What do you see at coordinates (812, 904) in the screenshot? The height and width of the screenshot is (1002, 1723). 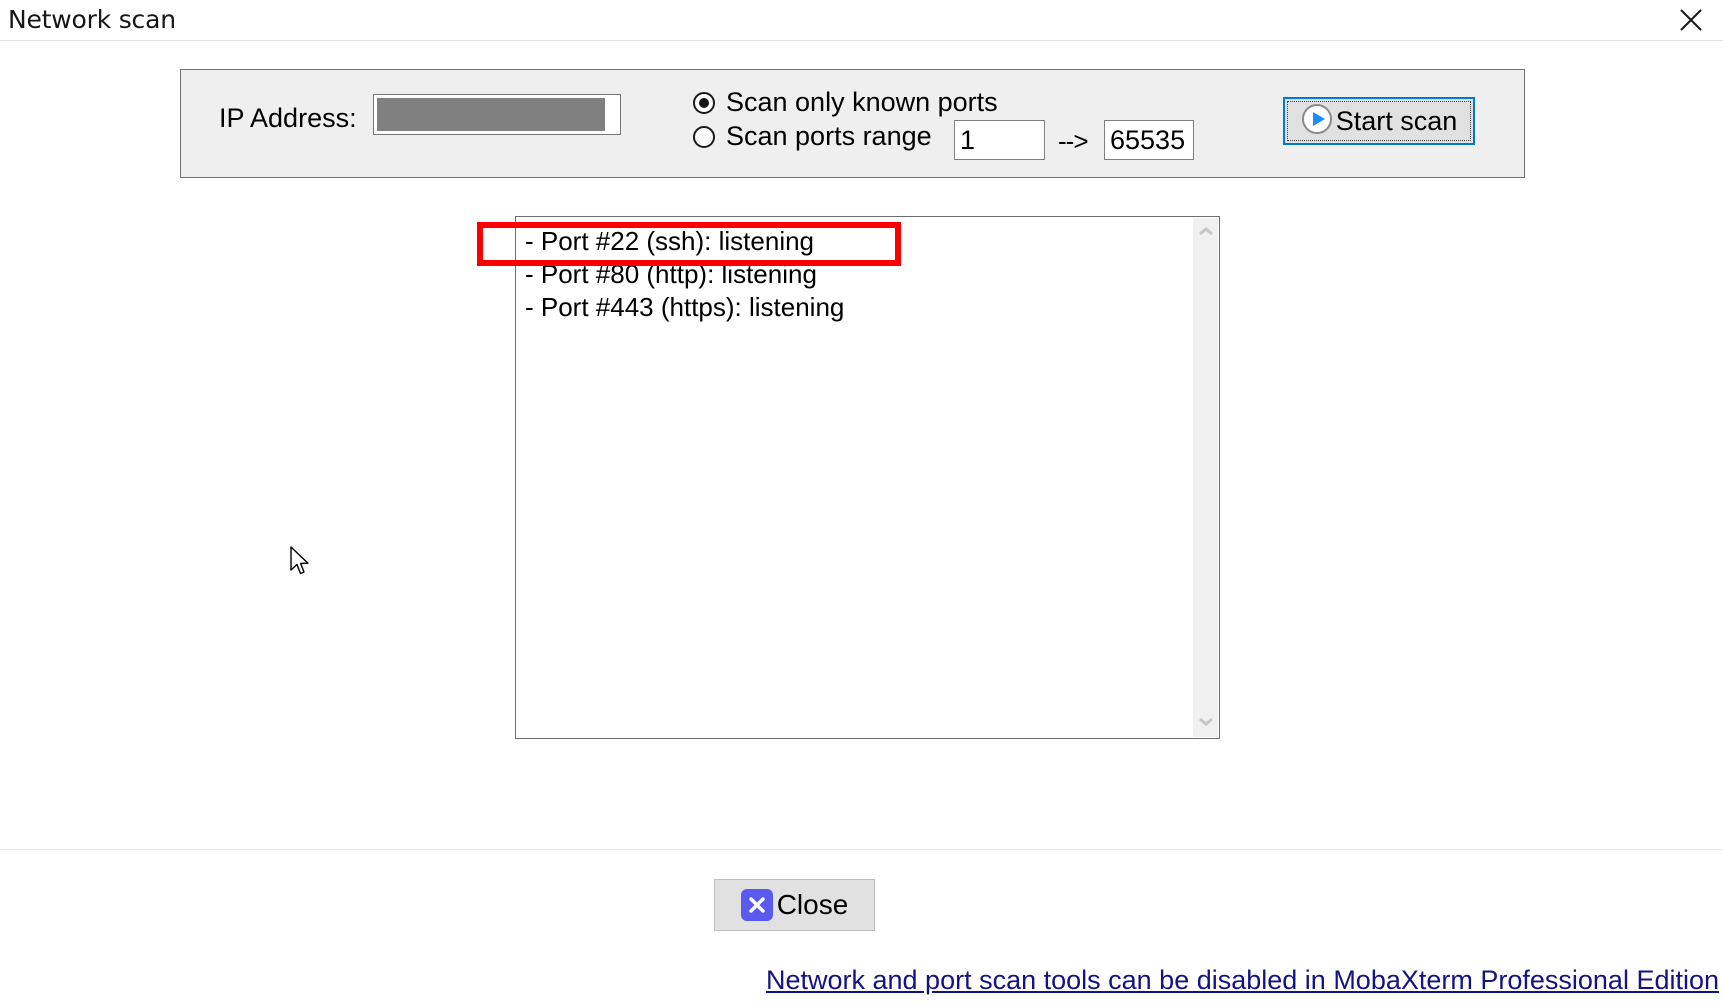 I see `close-button-label: Close` at bounding box center [812, 904].